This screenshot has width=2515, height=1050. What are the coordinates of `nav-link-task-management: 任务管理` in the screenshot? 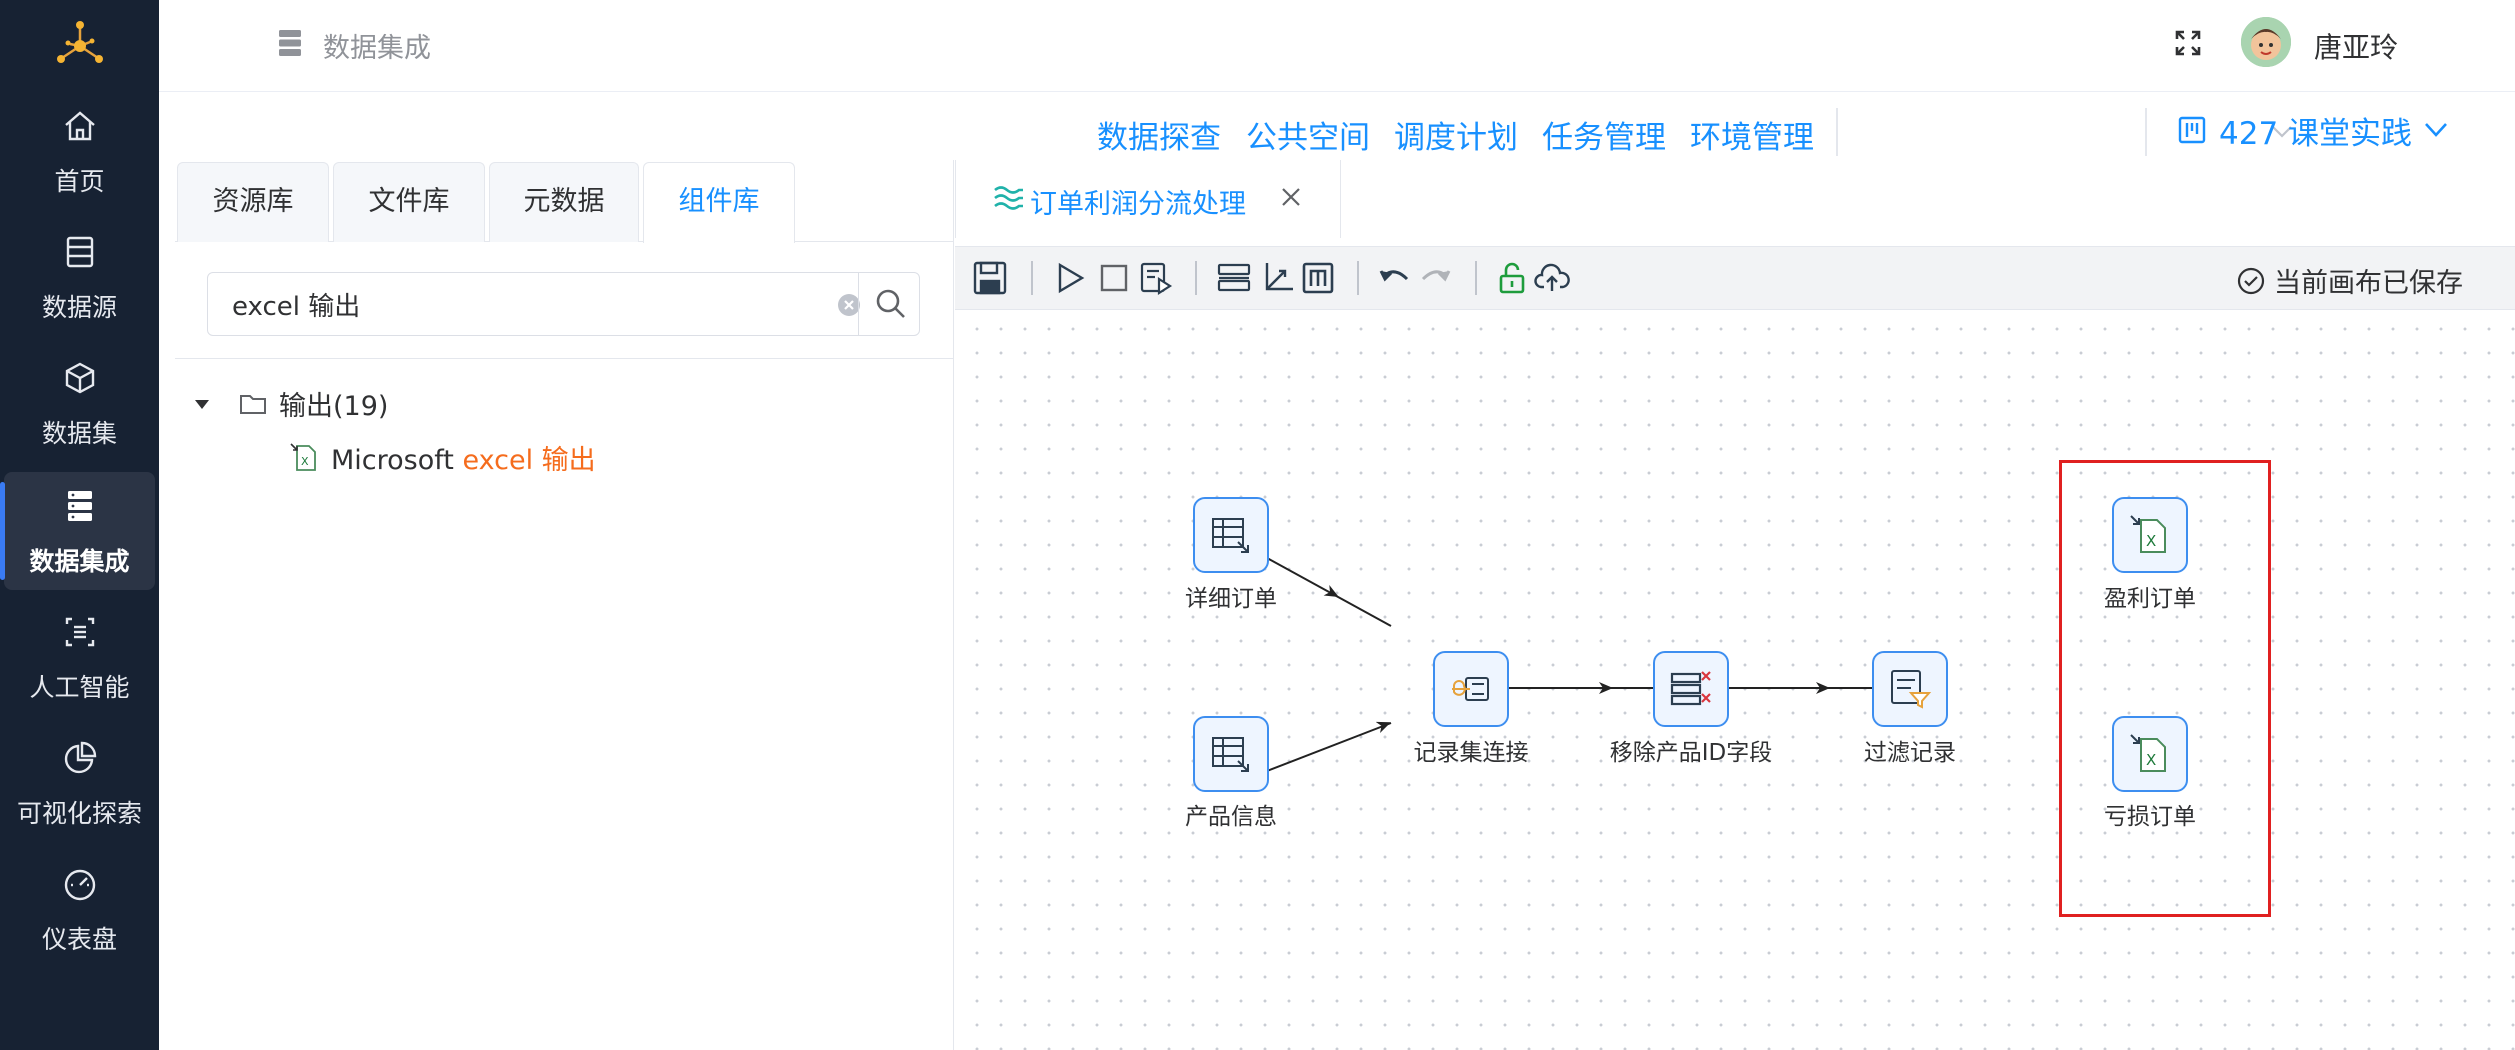 It's located at (1604, 134).